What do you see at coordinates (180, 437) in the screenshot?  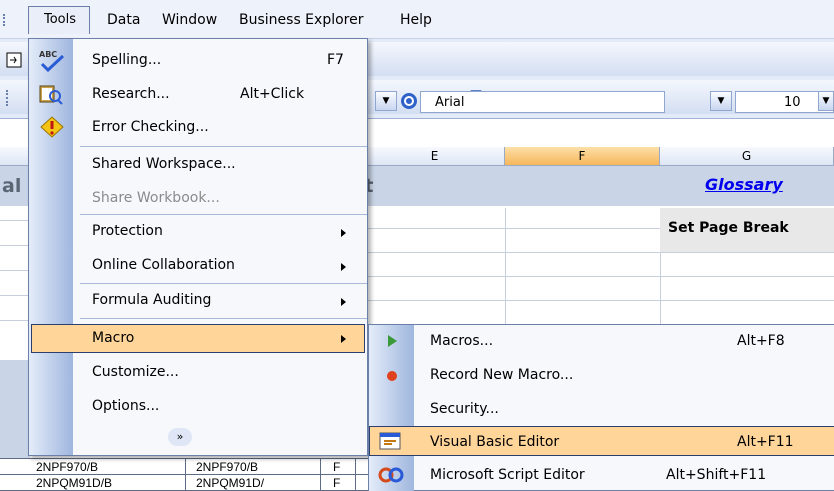 I see `expand-menu-chevron-icon: »` at bounding box center [180, 437].